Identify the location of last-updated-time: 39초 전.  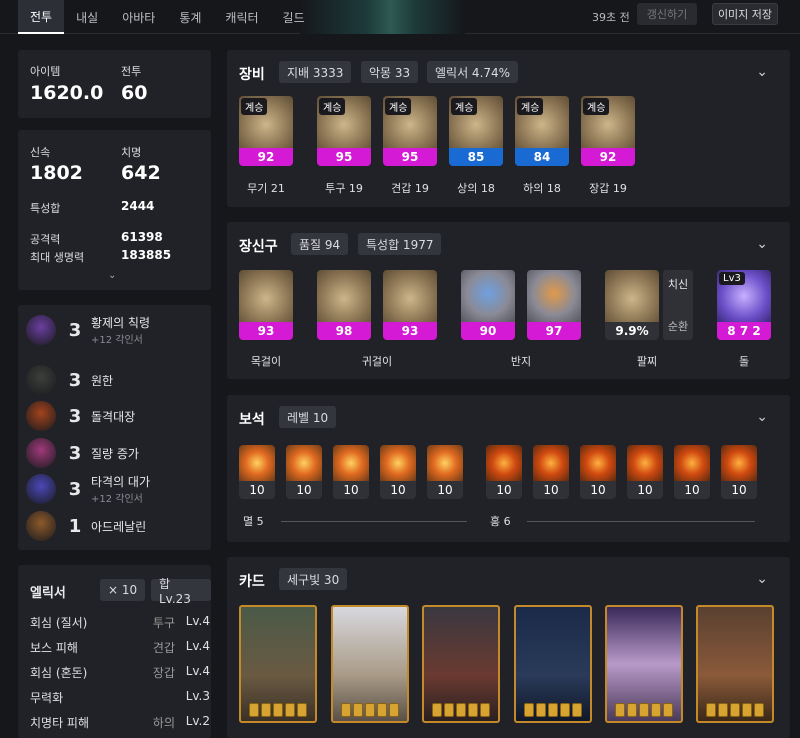
(611, 17).